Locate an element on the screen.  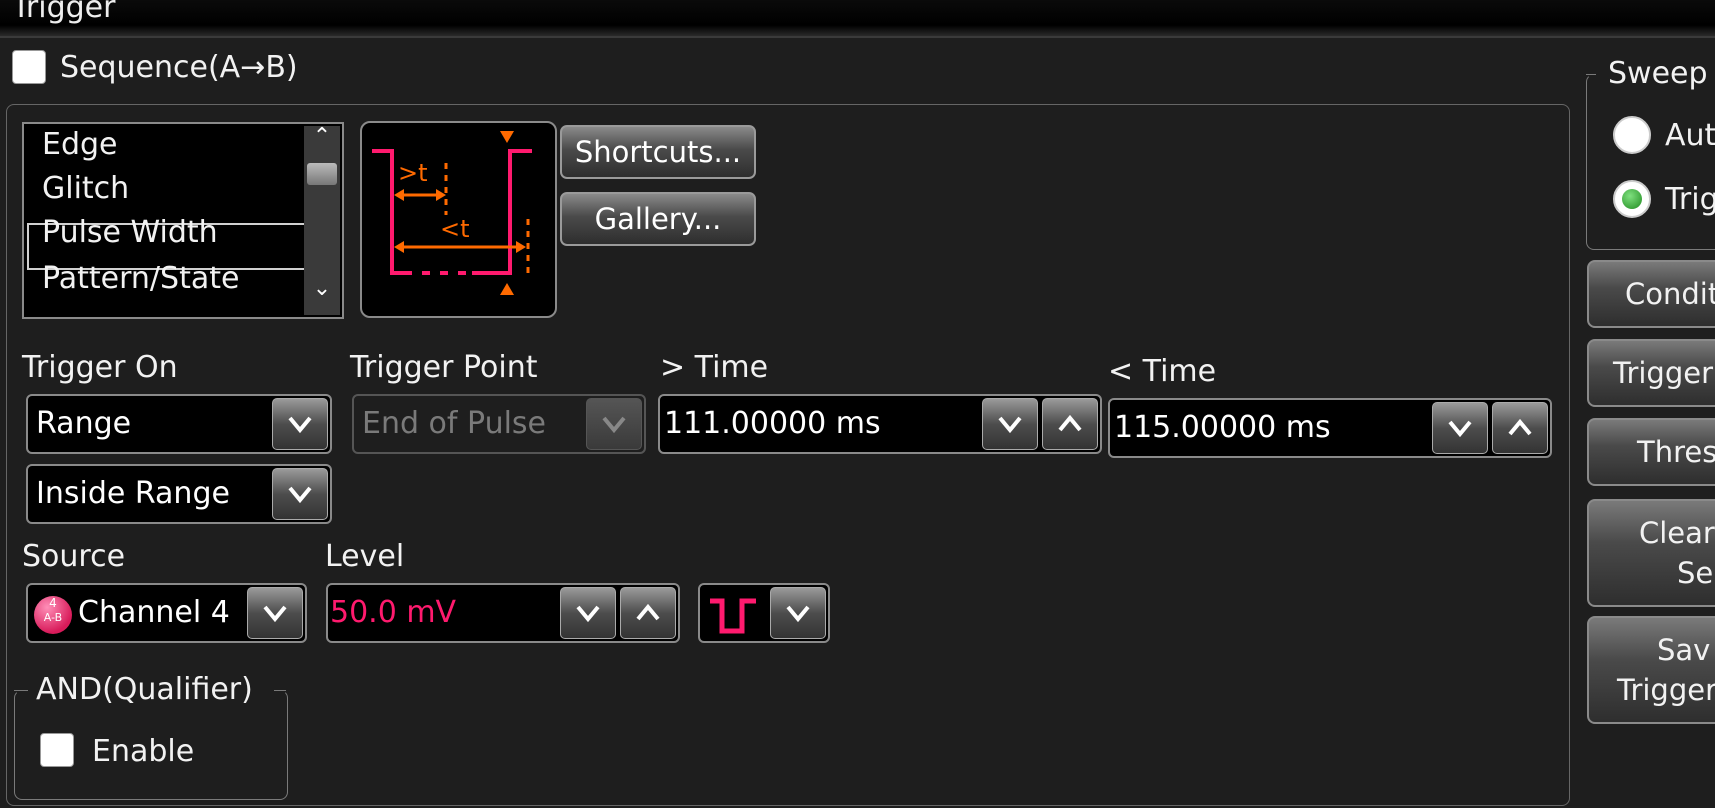
level-decrement-button is located at coordinates (588, 613).